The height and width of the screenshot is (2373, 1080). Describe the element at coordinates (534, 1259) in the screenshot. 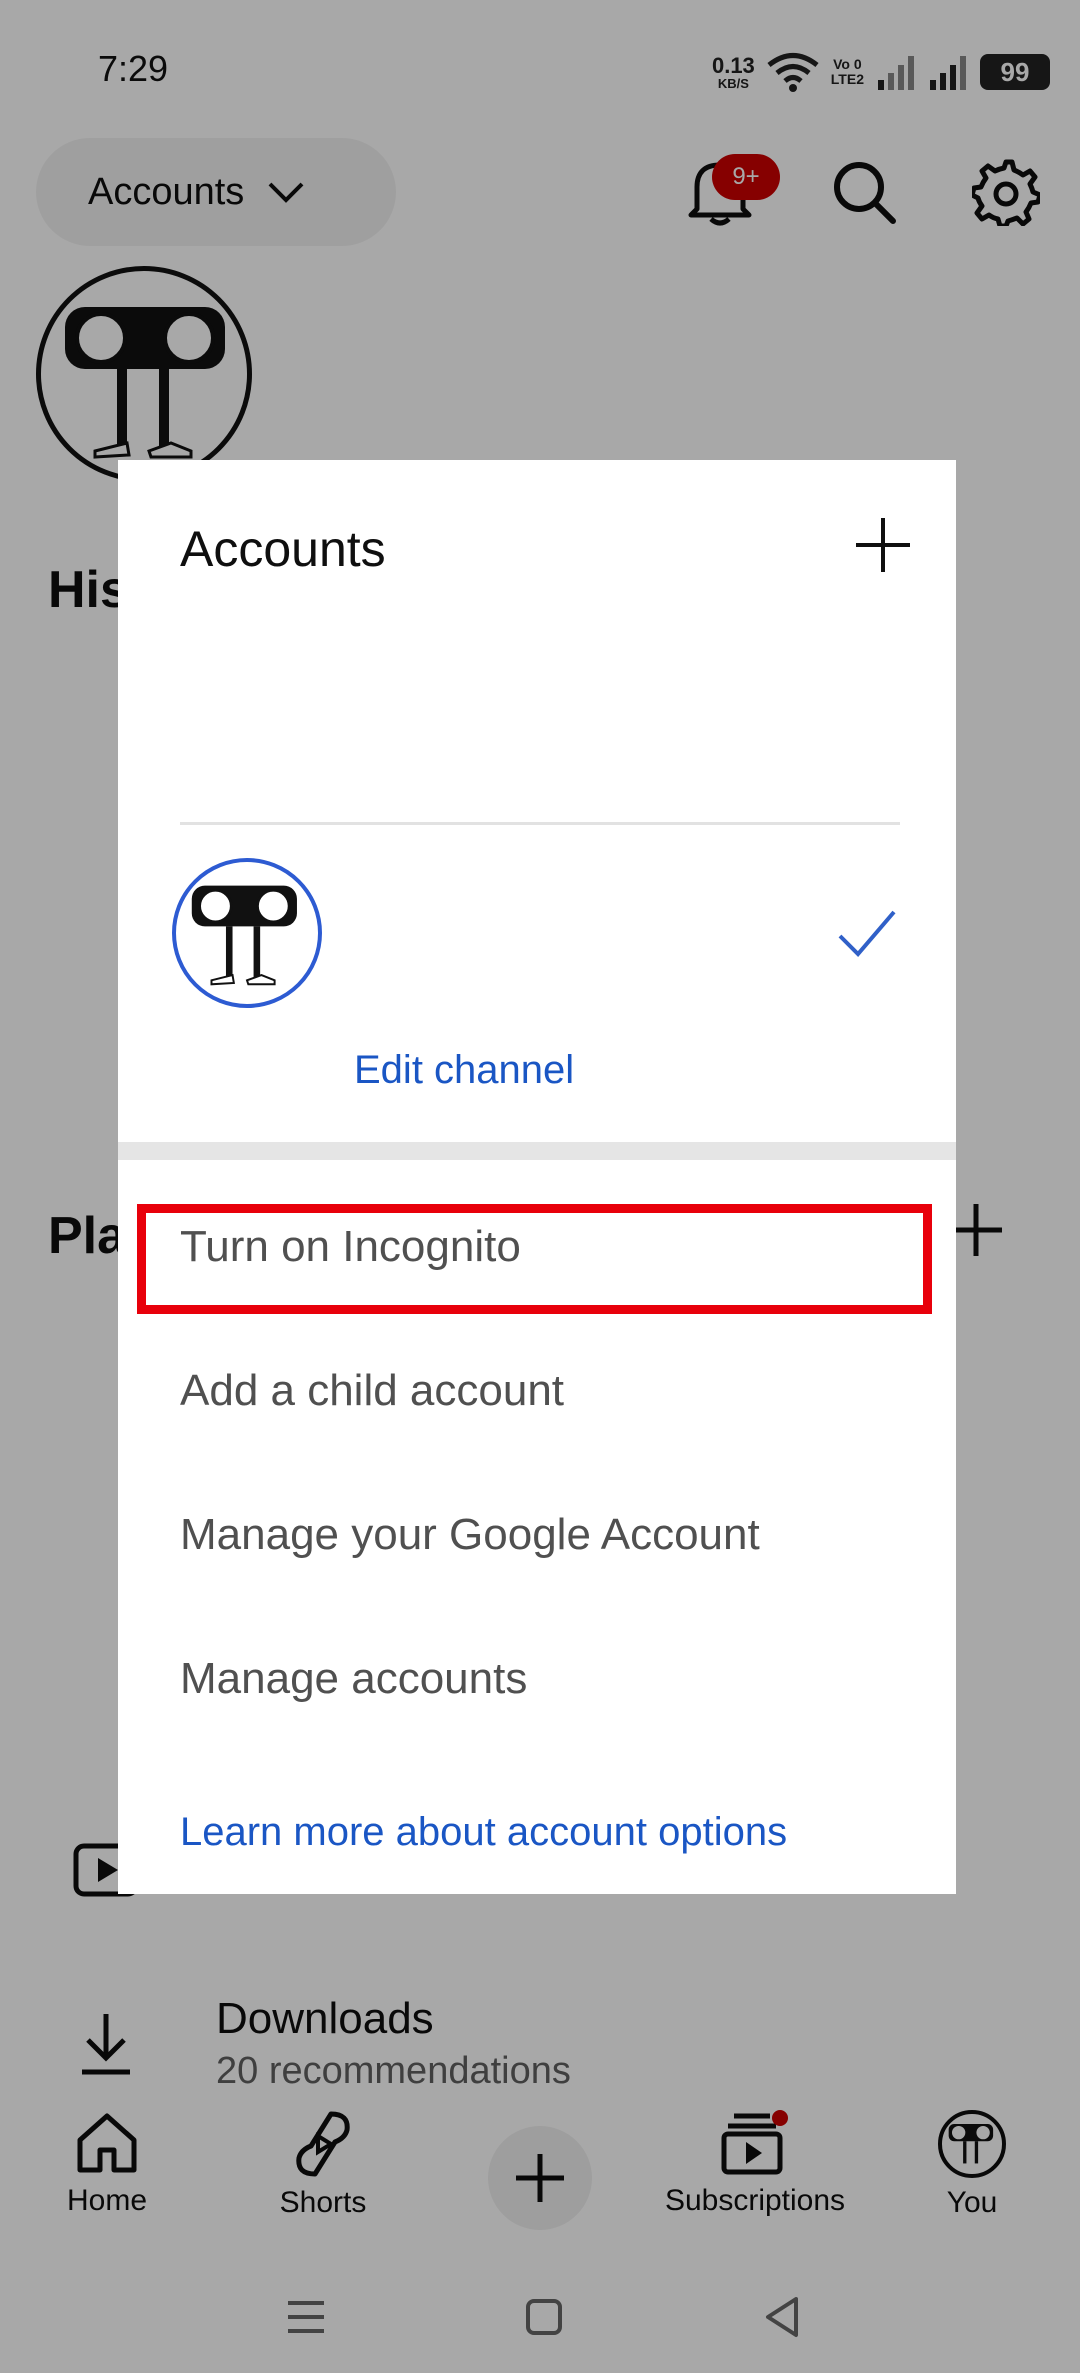

I see `incognito-highlight-box` at that location.